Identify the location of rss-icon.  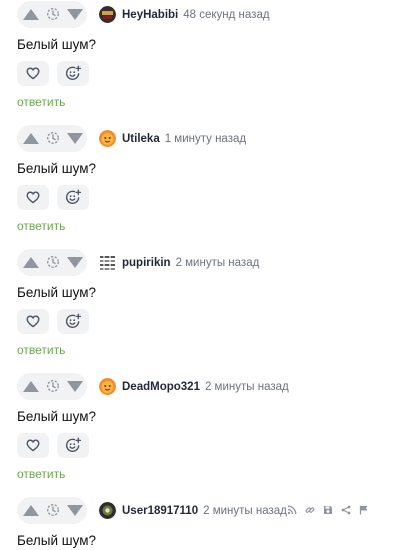
(292, 510).